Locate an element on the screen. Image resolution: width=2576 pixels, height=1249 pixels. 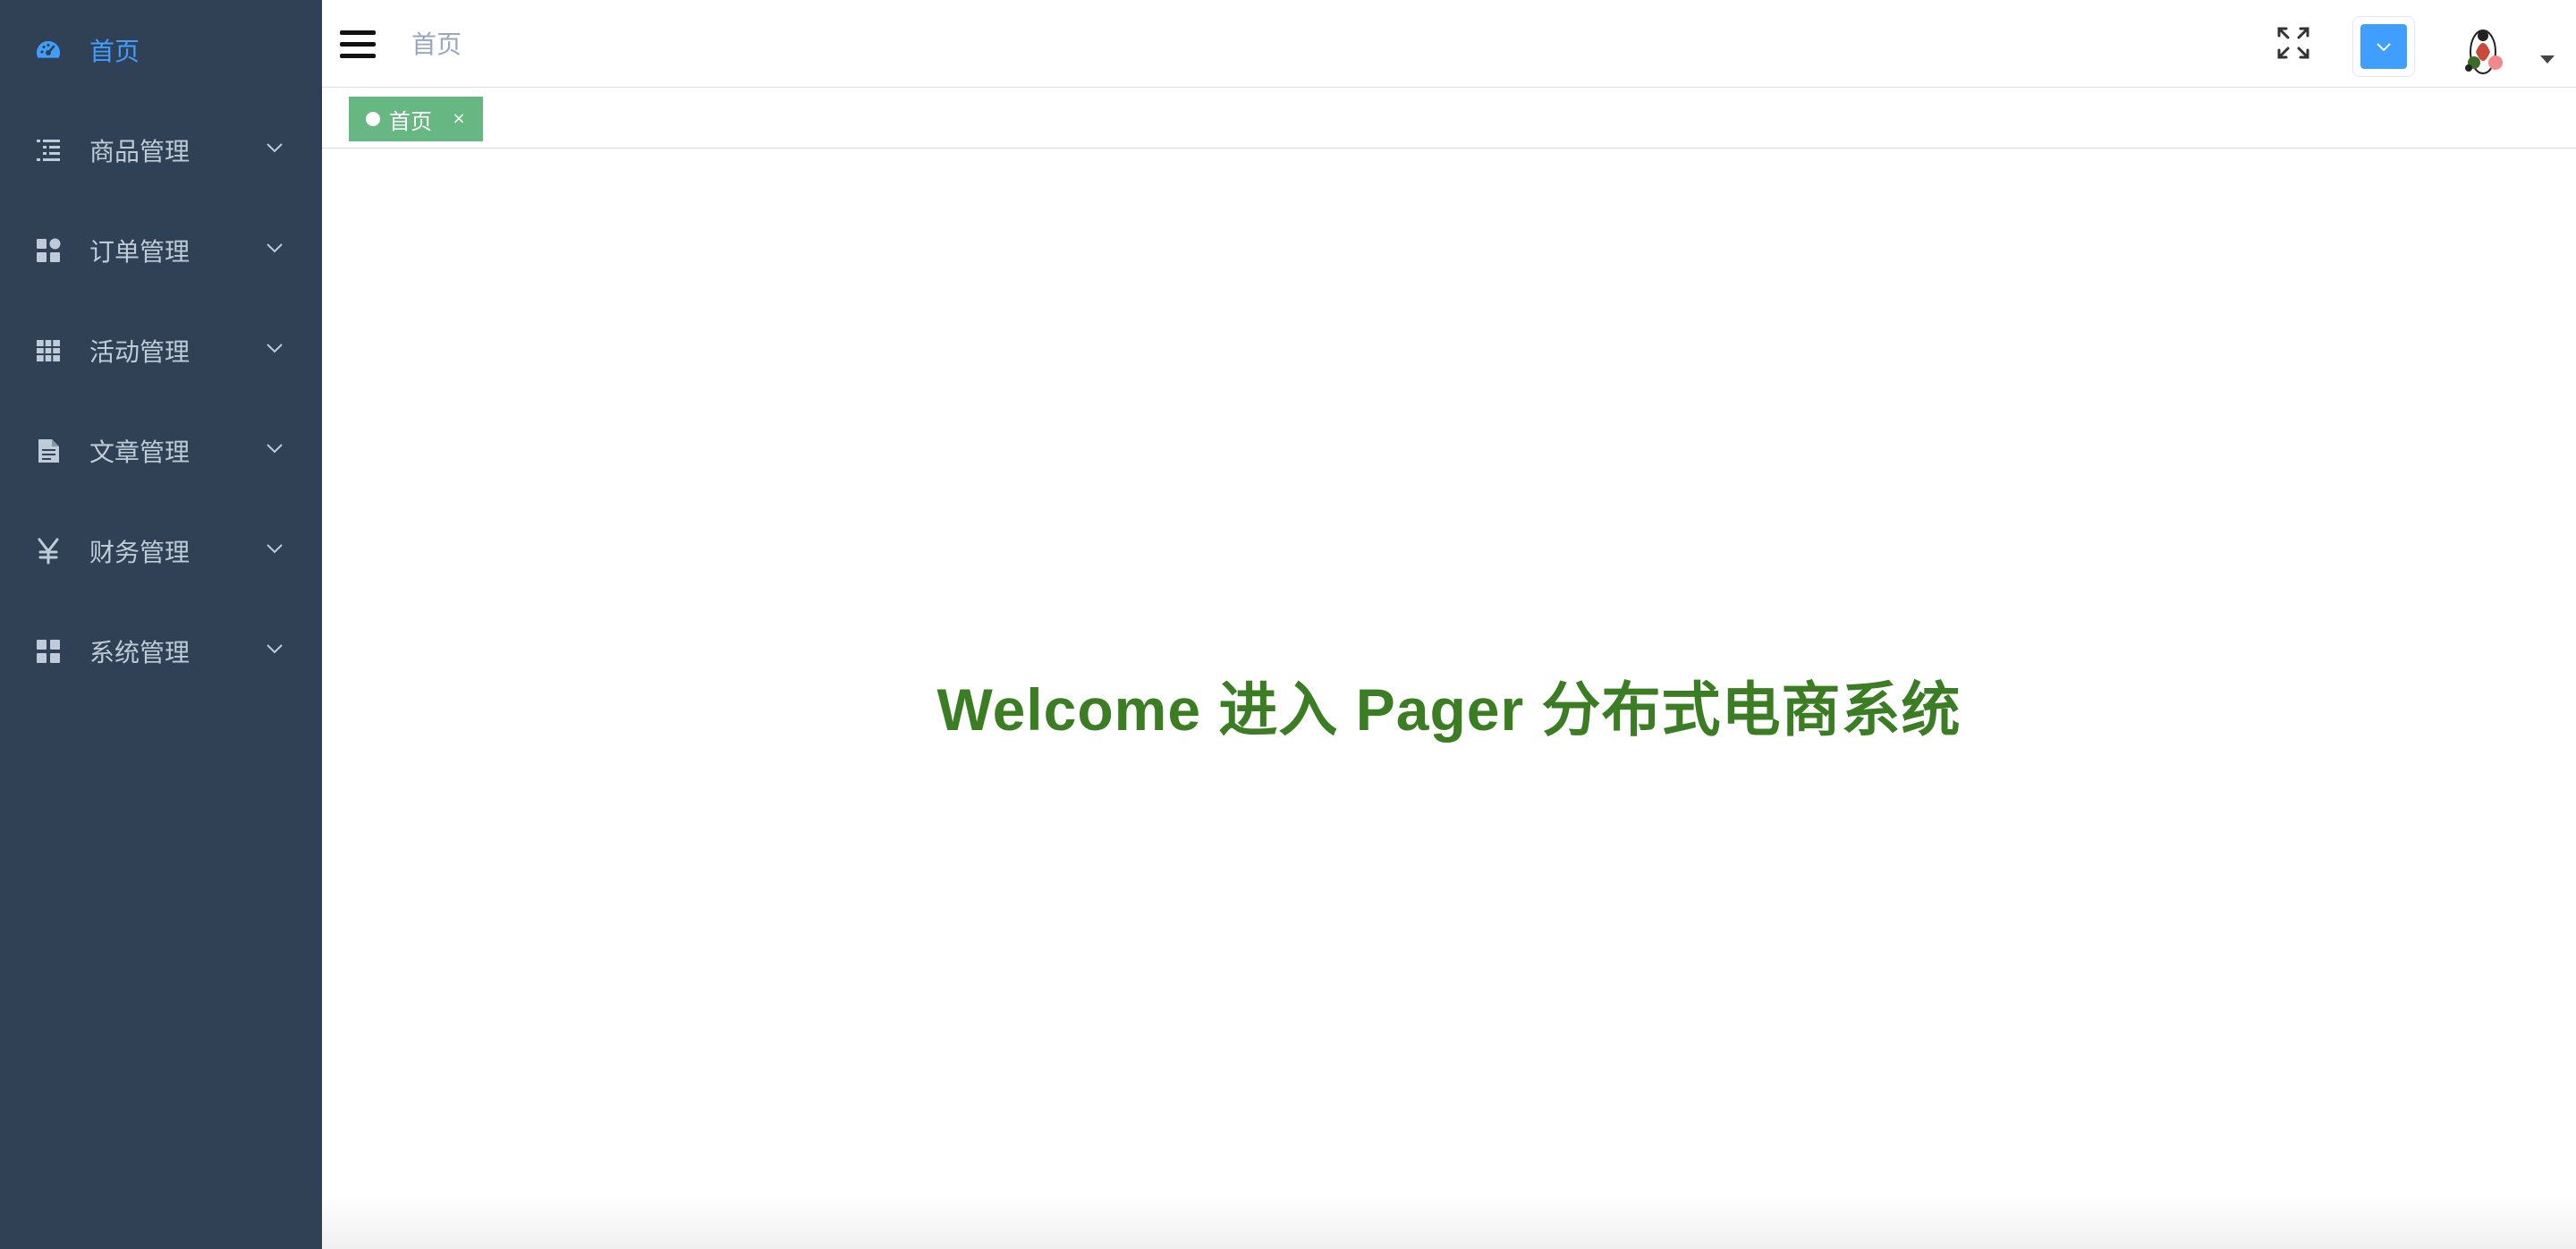
sidebar-item-activities: 活动管理 is located at coordinates (161, 351).